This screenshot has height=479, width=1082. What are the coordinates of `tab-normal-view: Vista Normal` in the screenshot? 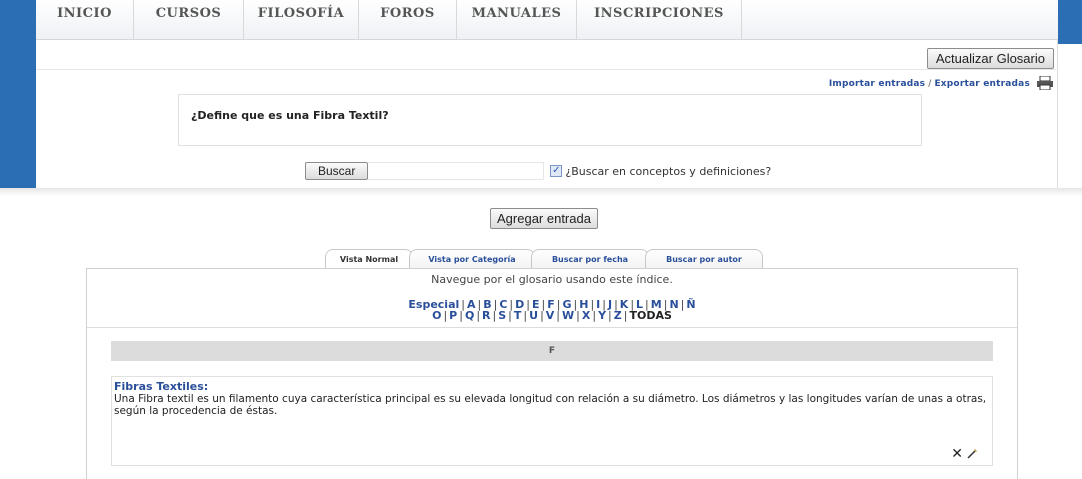 It's located at (369, 259).